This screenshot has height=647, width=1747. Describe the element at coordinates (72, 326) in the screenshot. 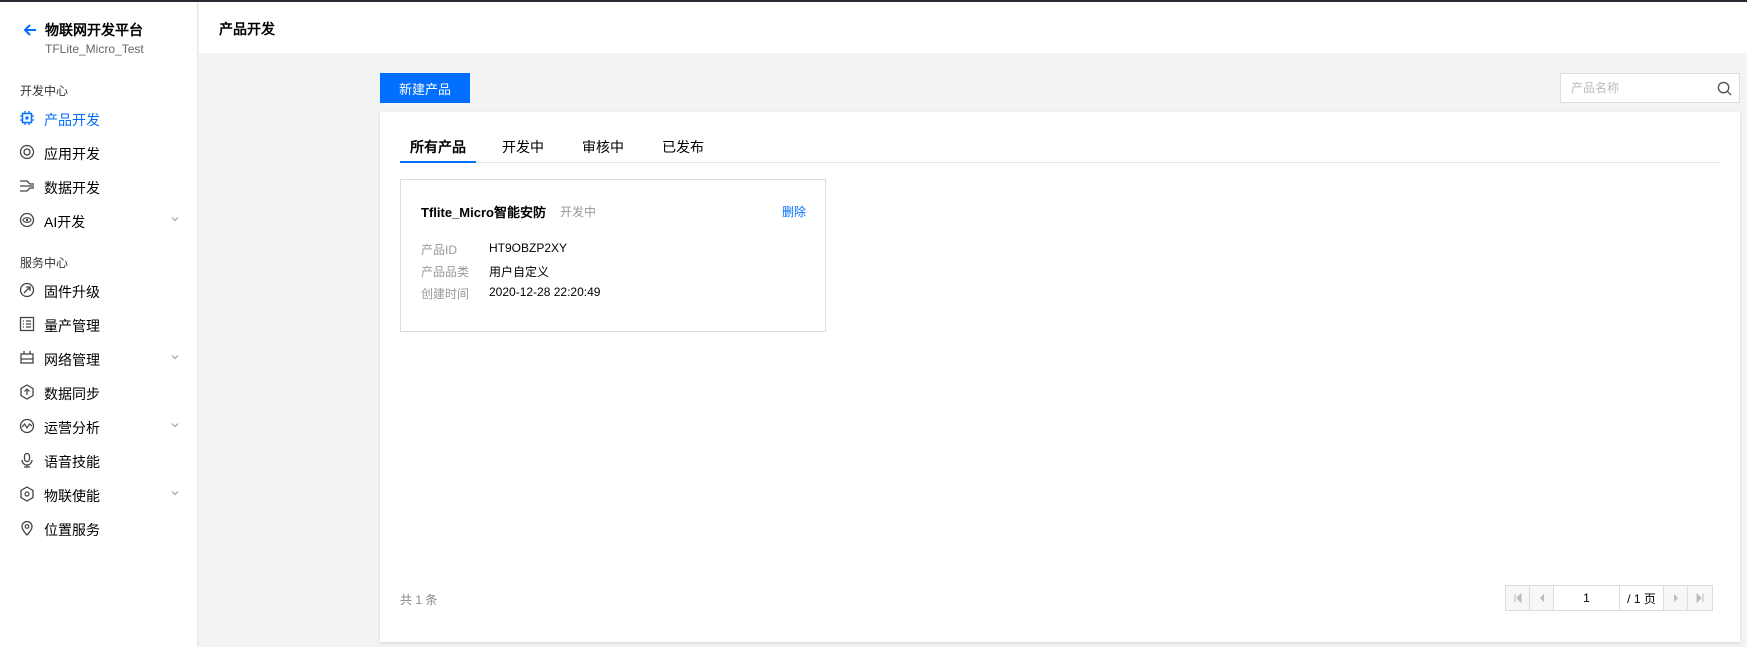

I see `sidebar-item-label: 量产管理` at that location.